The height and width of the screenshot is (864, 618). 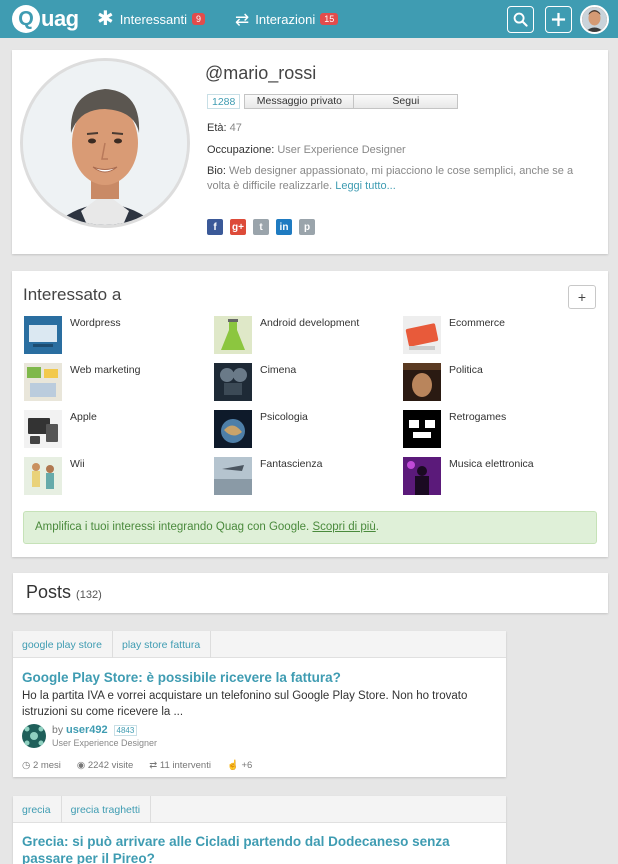 What do you see at coordinates (239, 765) in the screenshot?
I see `post-likes: ☝ +6` at bounding box center [239, 765].